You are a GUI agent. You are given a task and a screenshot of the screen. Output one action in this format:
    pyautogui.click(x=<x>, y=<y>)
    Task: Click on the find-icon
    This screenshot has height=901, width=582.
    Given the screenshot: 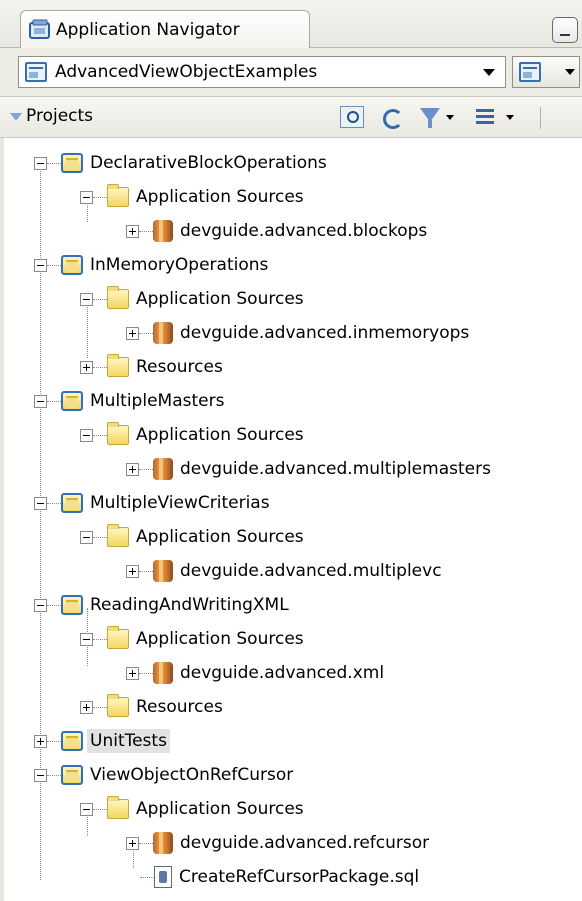 What is the action you would take?
    pyautogui.click(x=352, y=117)
    